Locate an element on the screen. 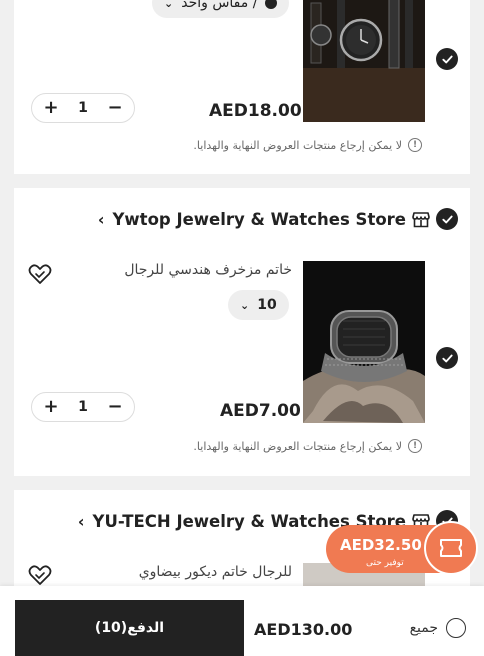  store-header: ‹ Ywtop Jewelry & Watches Store is located at coordinates (278, 219).